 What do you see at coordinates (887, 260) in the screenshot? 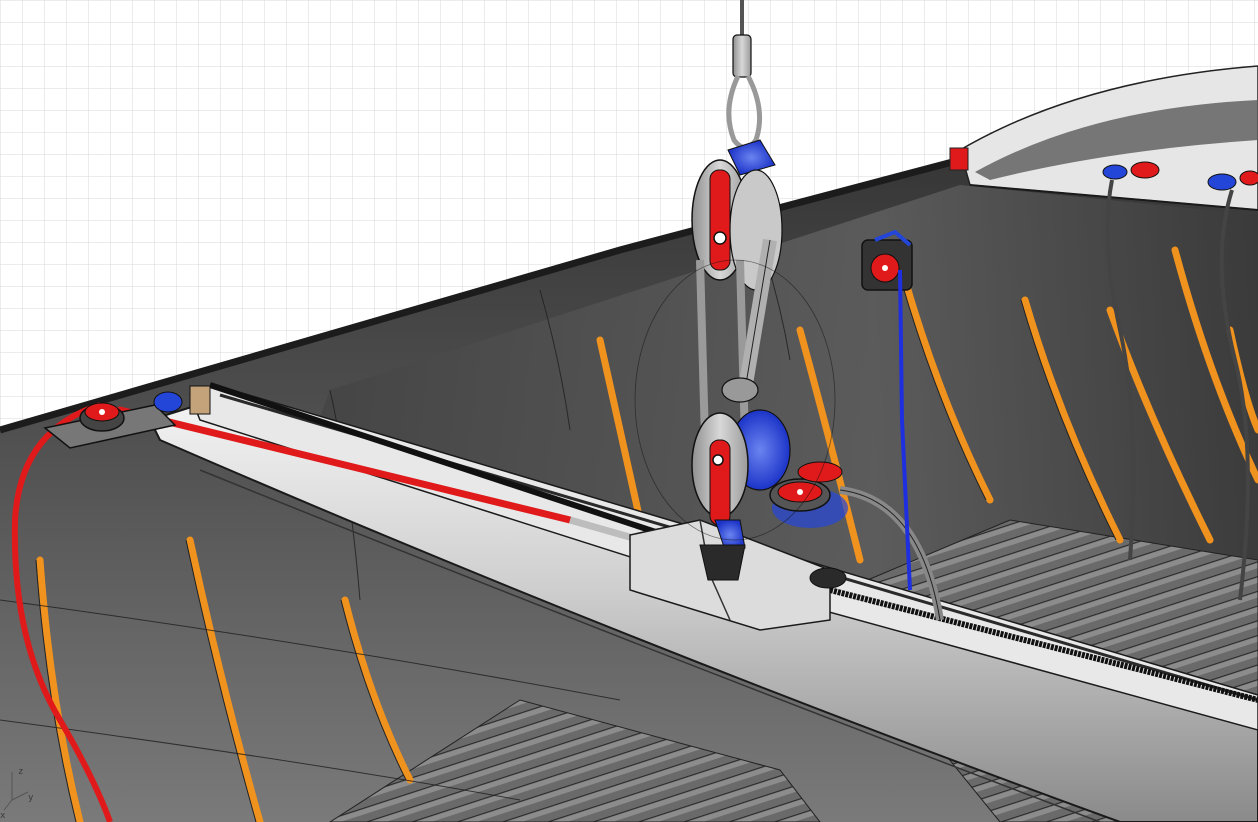
I see `fairlead-block` at bounding box center [887, 260].